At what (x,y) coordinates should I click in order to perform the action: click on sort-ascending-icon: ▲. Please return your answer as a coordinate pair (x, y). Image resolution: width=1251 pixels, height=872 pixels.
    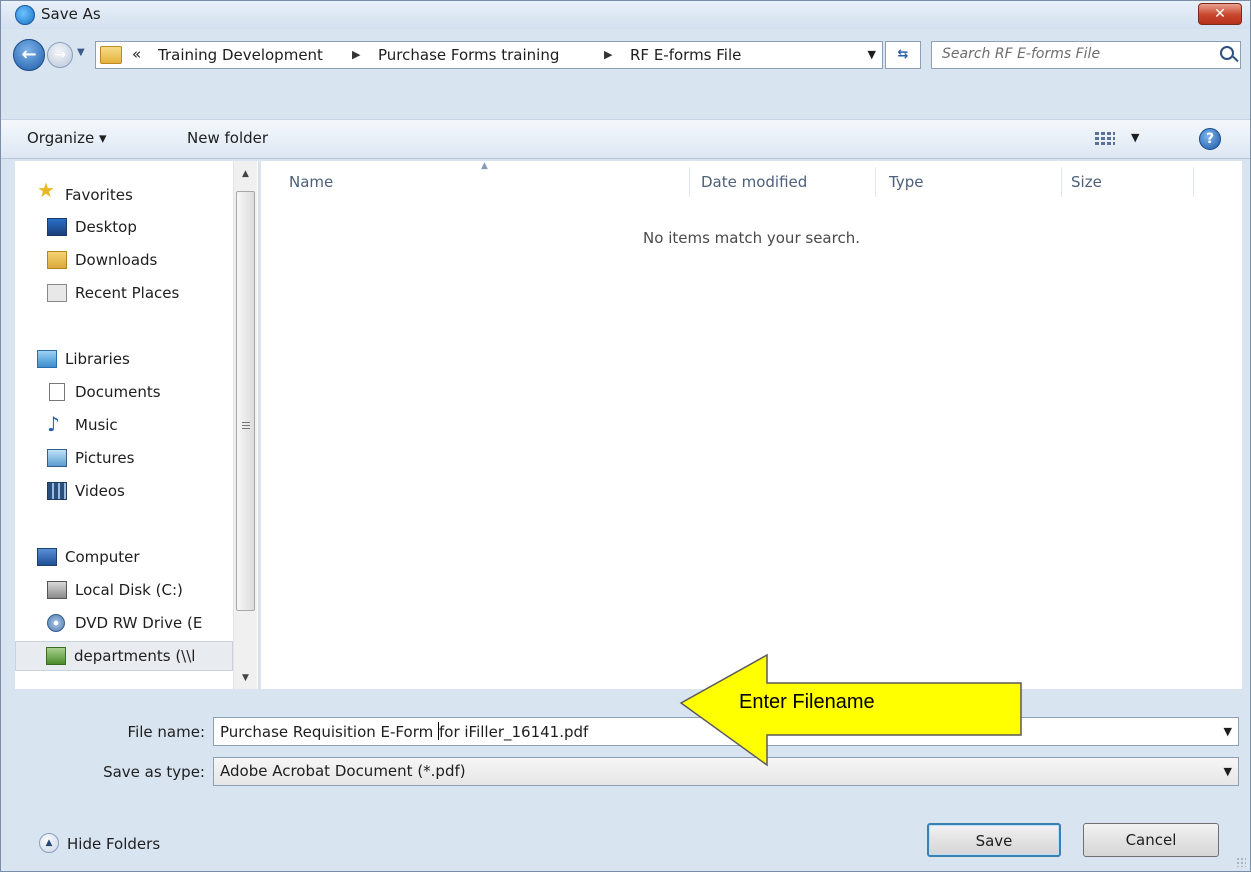
    Looking at the image, I should click on (484, 166).